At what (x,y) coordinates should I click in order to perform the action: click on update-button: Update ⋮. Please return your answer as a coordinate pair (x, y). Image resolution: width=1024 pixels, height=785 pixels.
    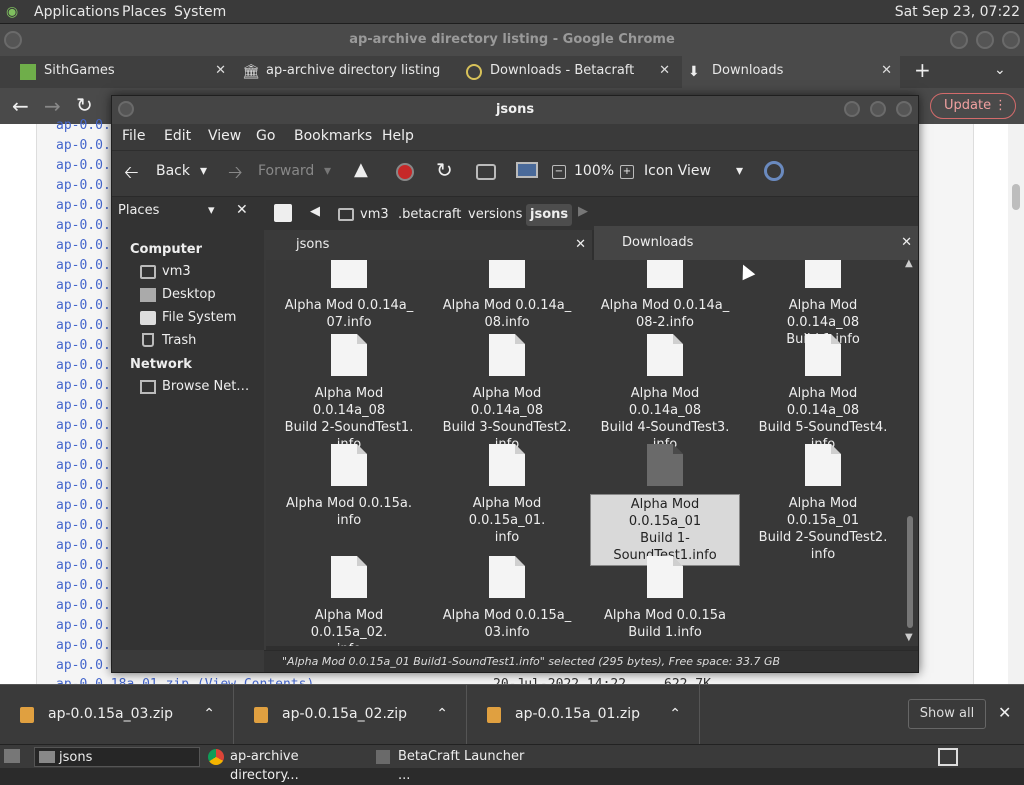
    Looking at the image, I should click on (973, 106).